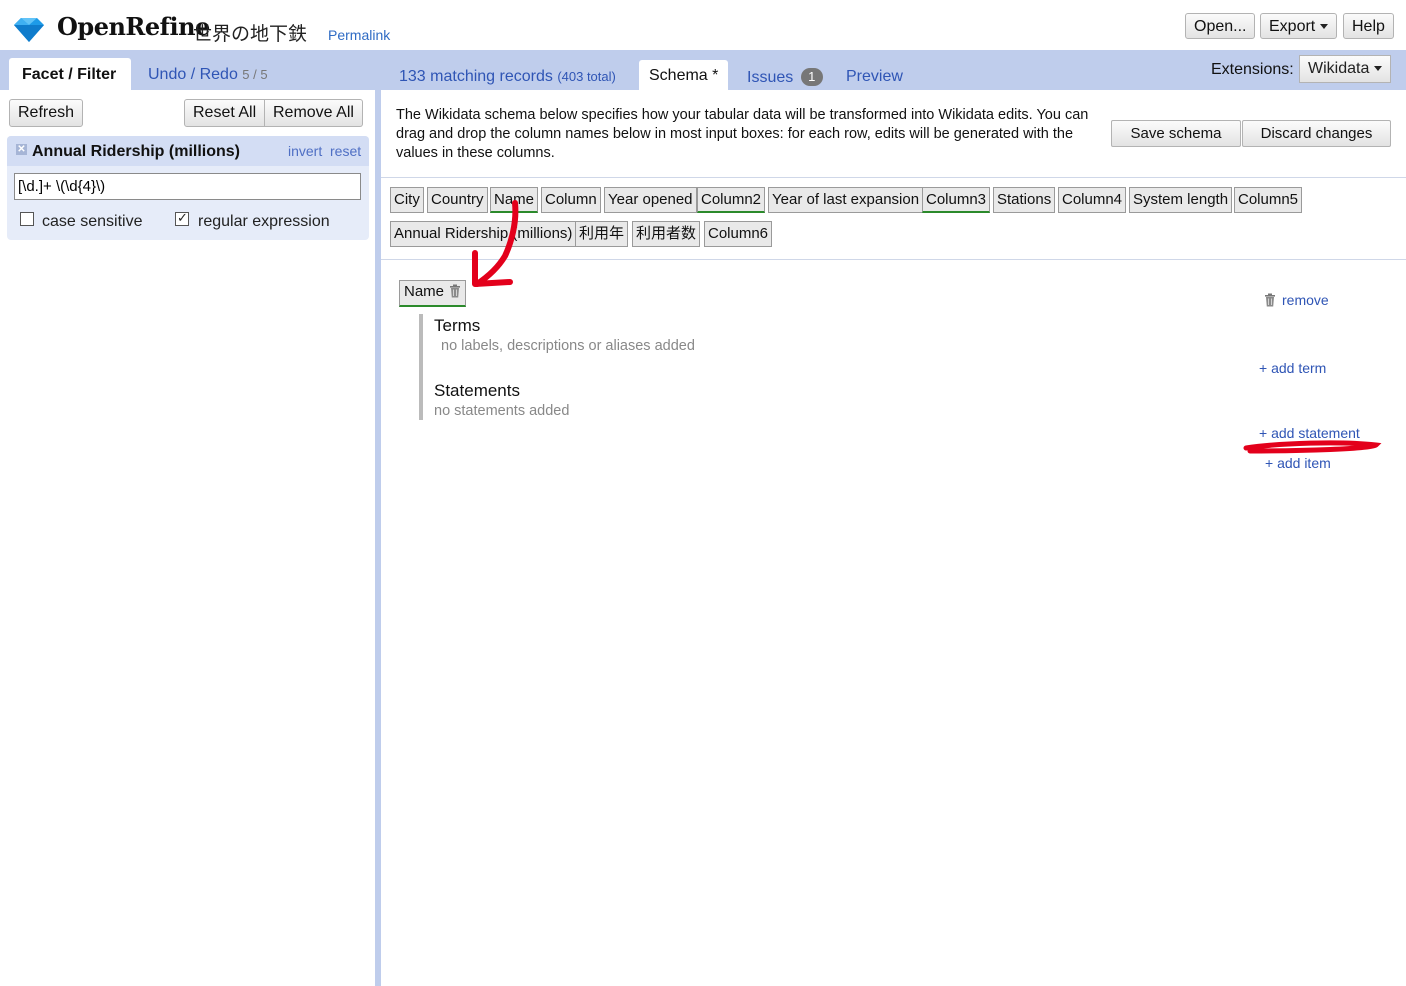  What do you see at coordinates (1312, 447) in the screenshot?
I see `annotation-underline` at bounding box center [1312, 447].